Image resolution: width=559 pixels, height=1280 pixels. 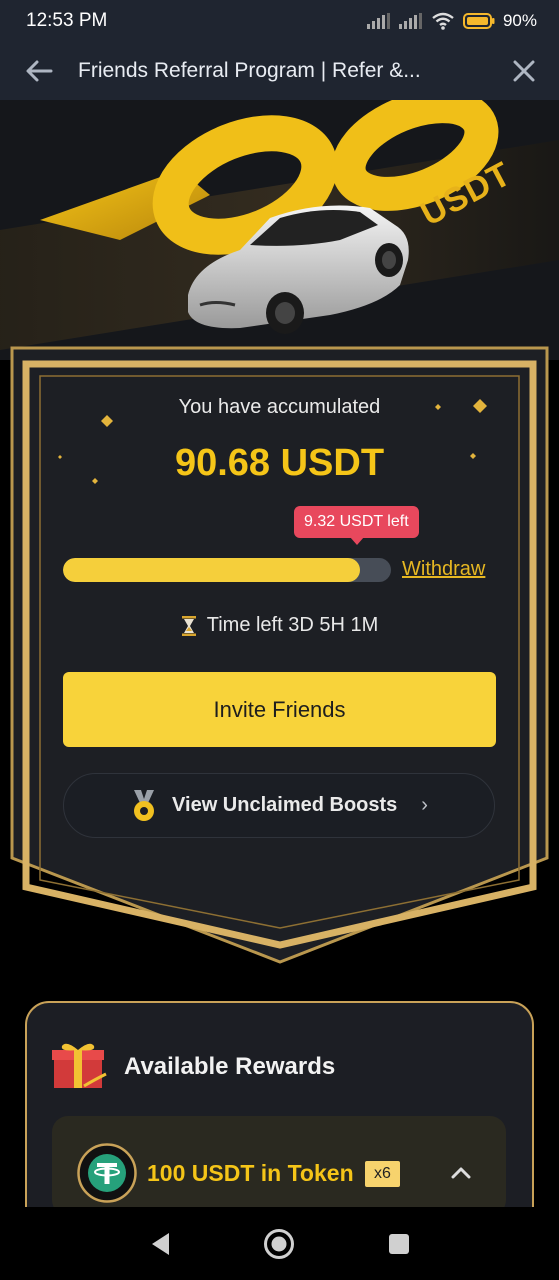 I want to click on reward-multiplier-badge: x6, so click(x=382, y=1174).